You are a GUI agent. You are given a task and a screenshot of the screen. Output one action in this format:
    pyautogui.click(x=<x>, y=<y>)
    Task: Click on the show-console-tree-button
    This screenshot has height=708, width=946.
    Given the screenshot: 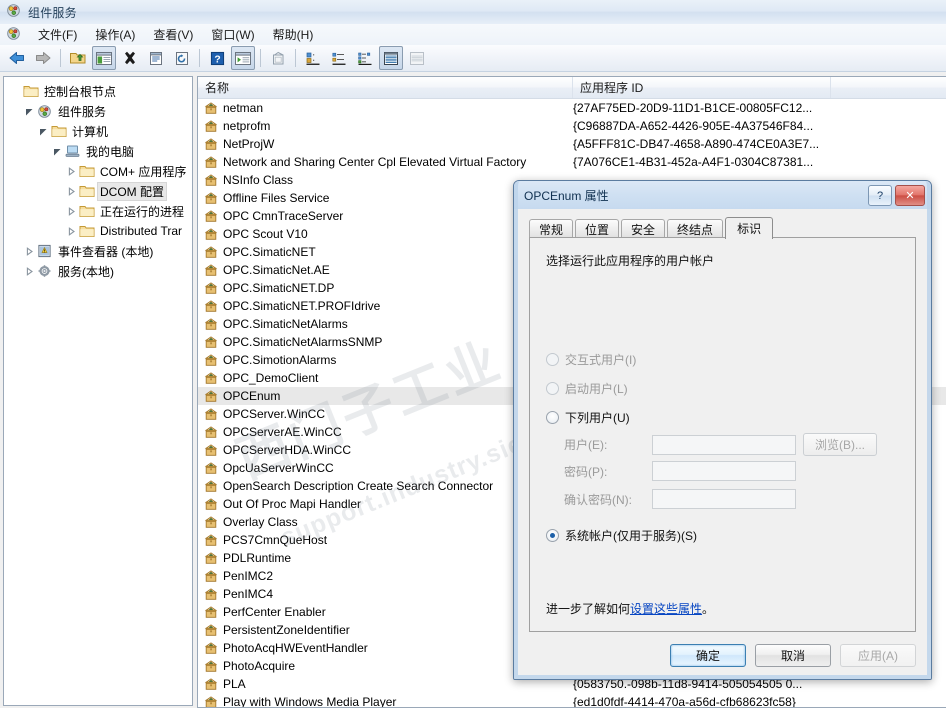 What is the action you would take?
    pyautogui.click(x=104, y=58)
    